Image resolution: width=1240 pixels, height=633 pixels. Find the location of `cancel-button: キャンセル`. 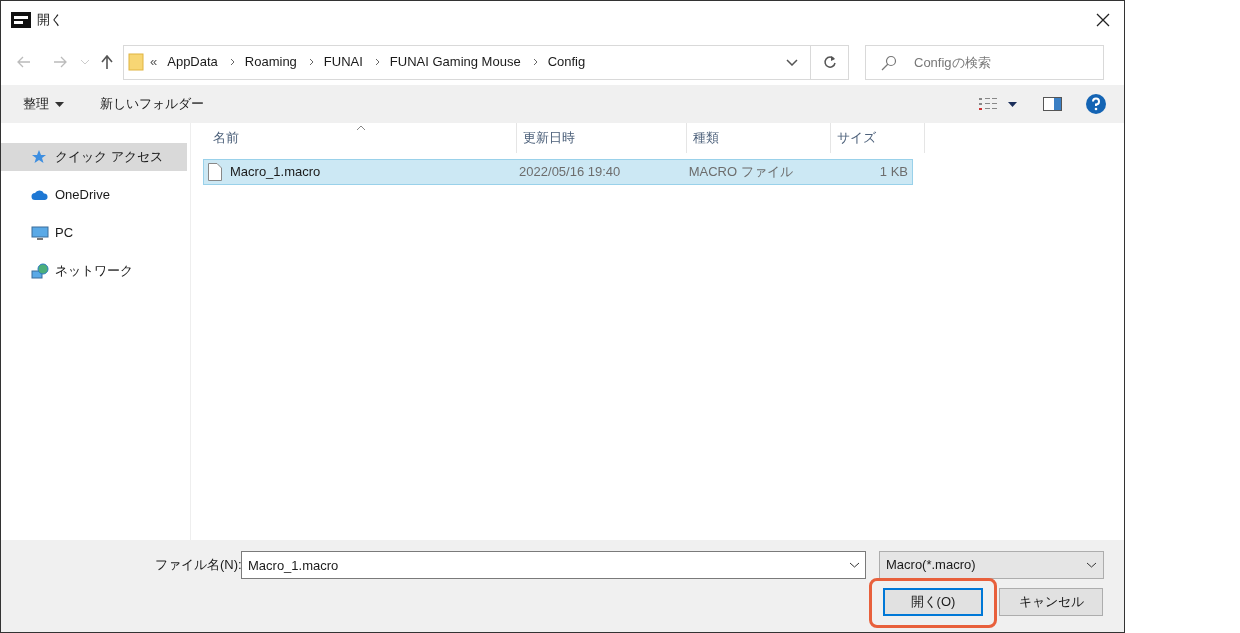

cancel-button: キャンセル is located at coordinates (1051, 602).